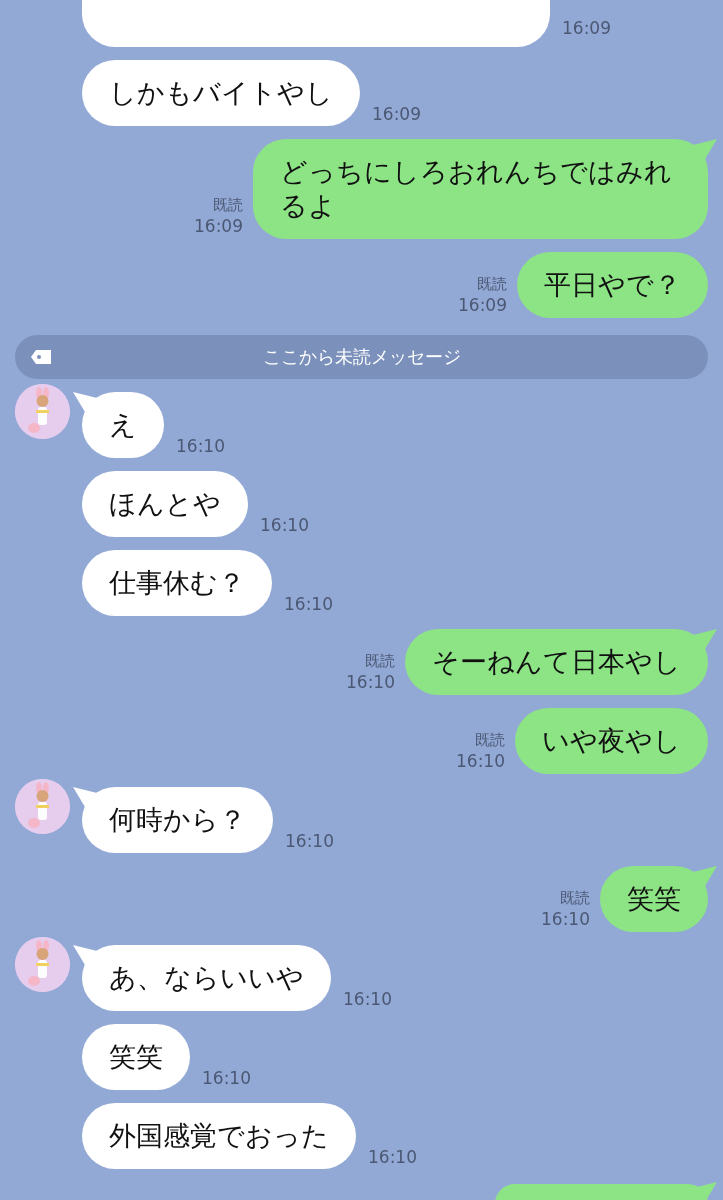 Image resolution: width=723 pixels, height=1200 pixels. I want to click on message-bubble: どっちにしろおれんちではみれるよ, so click(480, 189).